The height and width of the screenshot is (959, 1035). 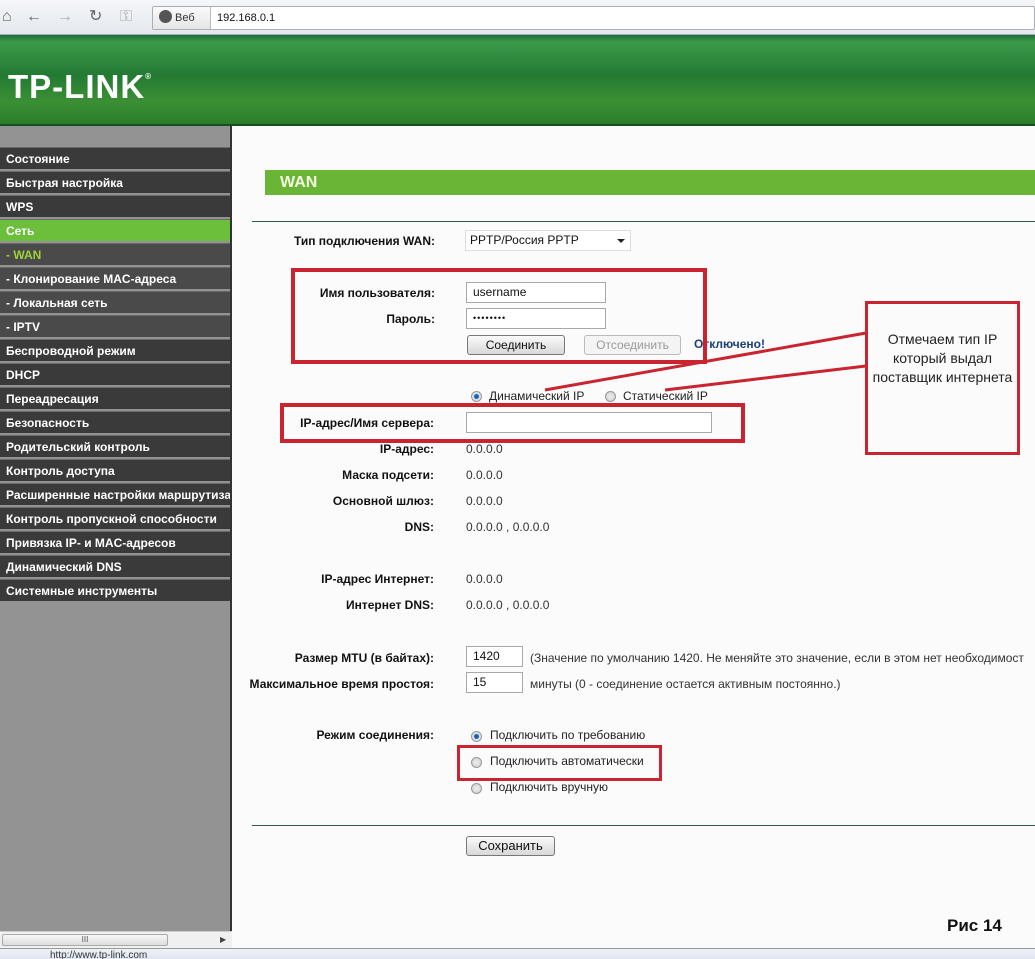 I want to click on dns-value: 0.0.0.0 , 0.0.0.0, so click(x=508, y=527).